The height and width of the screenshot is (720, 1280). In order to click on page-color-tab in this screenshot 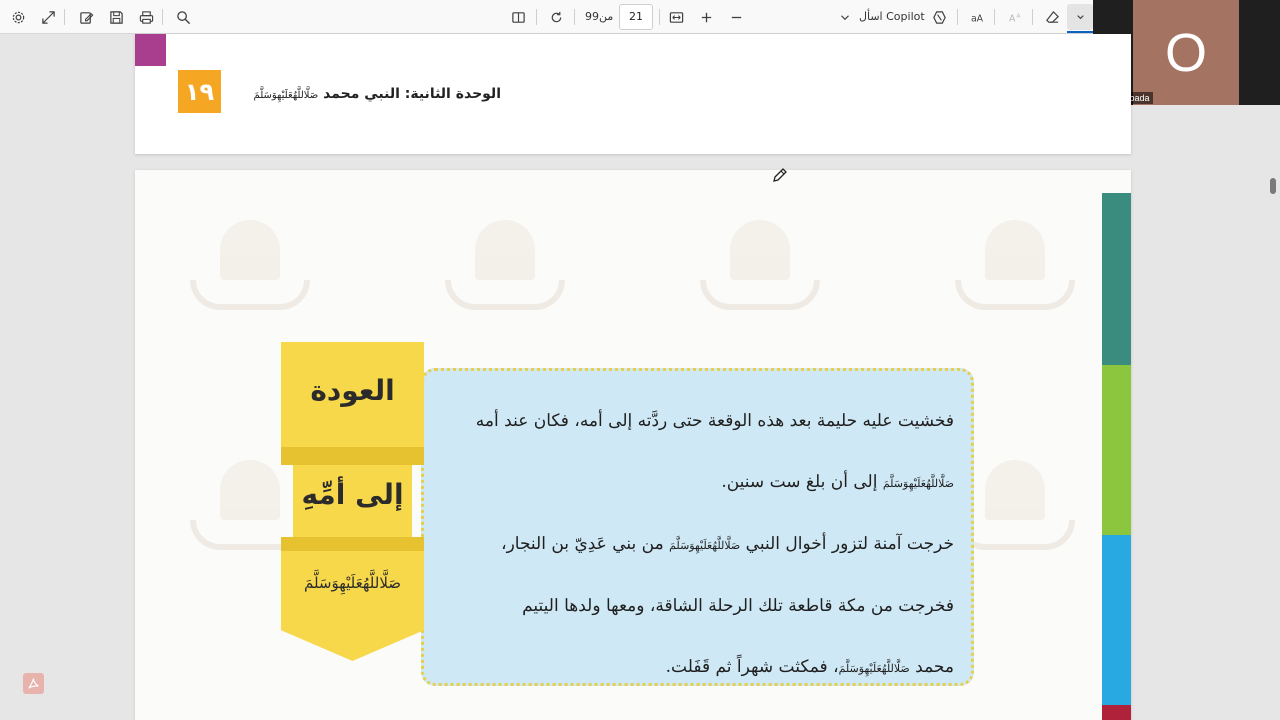, I will do `click(150, 50)`.